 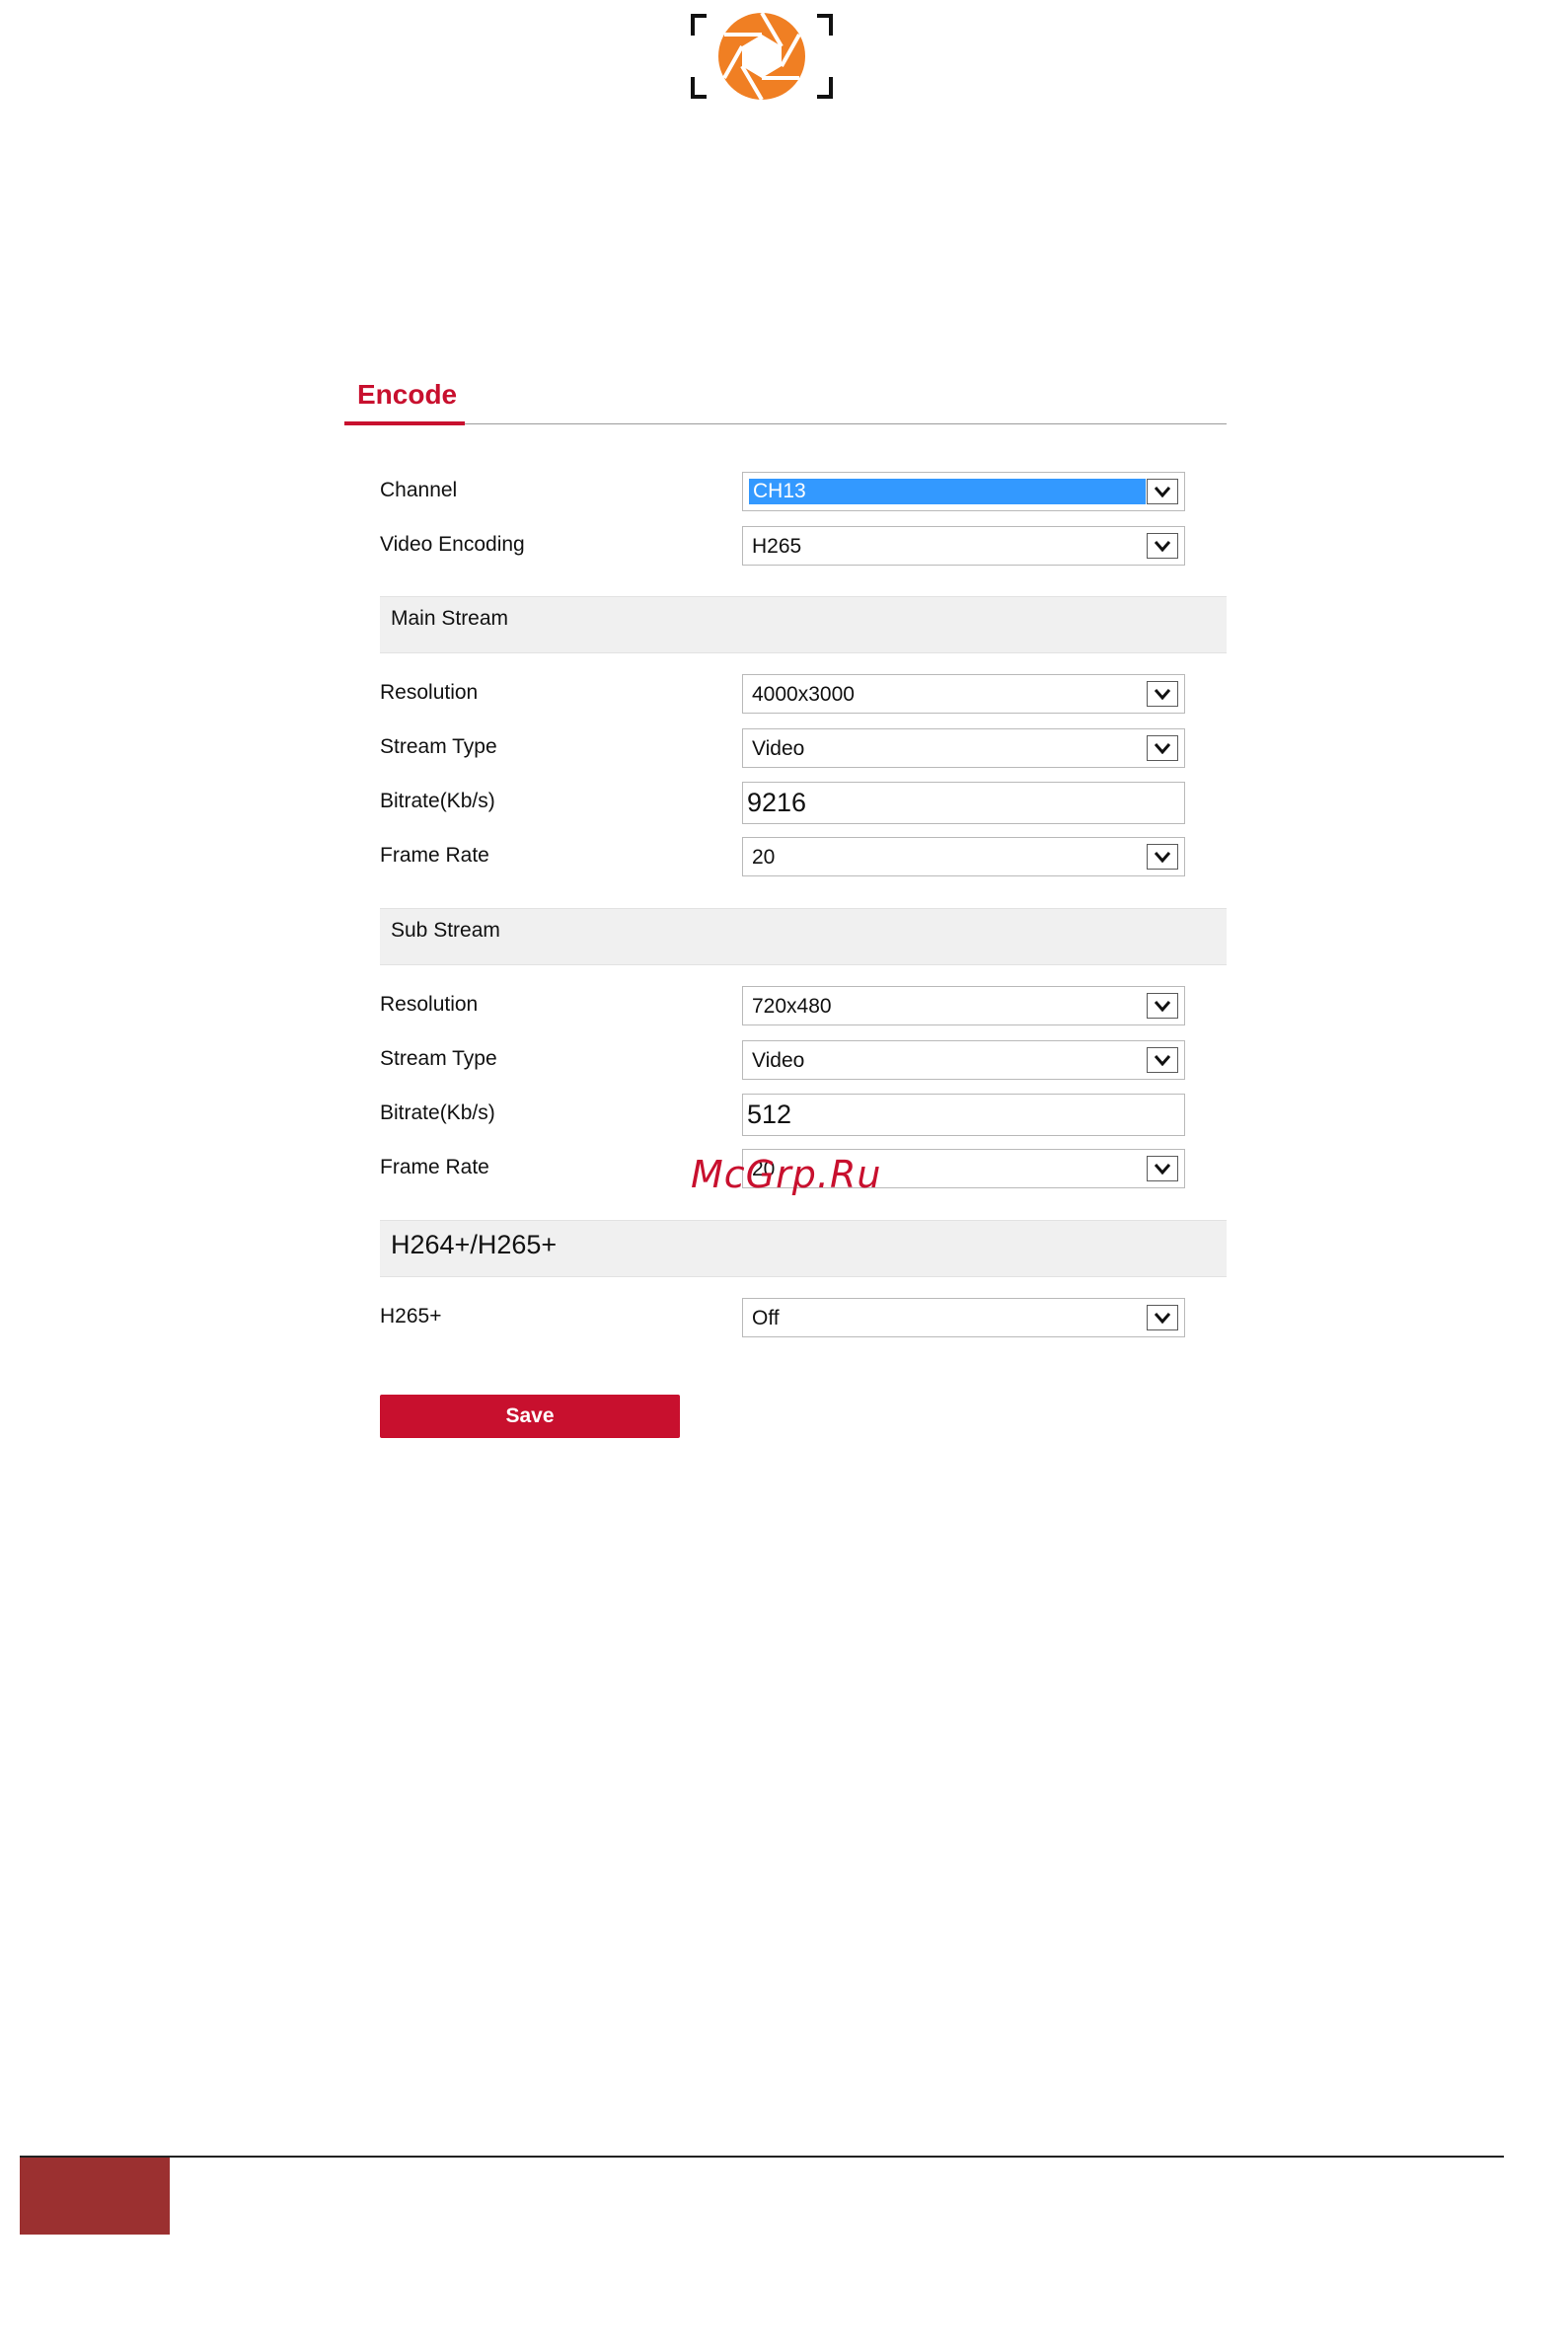 What do you see at coordinates (530, 1416) in the screenshot?
I see `save-button: Save` at bounding box center [530, 1416].